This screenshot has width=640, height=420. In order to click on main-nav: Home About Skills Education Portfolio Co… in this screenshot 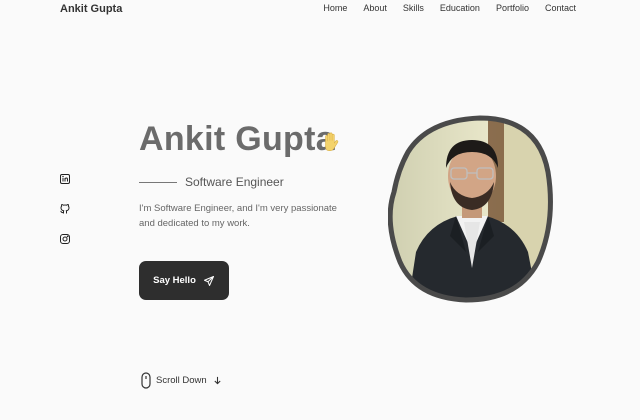, I will do `click(441, 8)`.